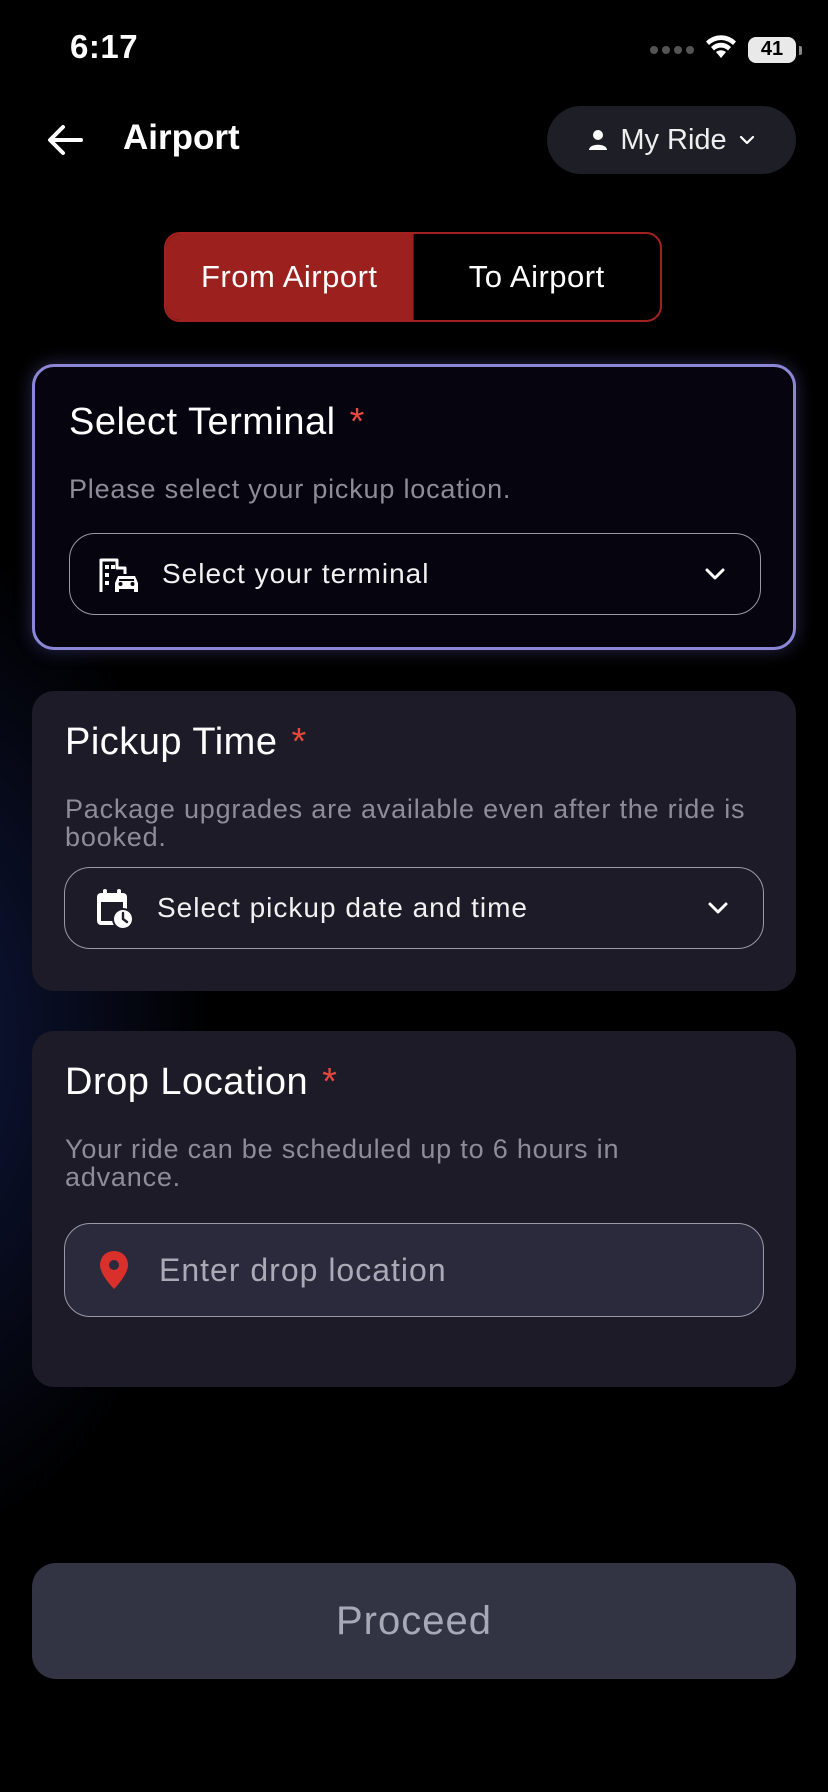  What do you see at coordinates (460, 1270) in the screenshot?
I see `drop-location-input` at bounding box center [460, 1270].